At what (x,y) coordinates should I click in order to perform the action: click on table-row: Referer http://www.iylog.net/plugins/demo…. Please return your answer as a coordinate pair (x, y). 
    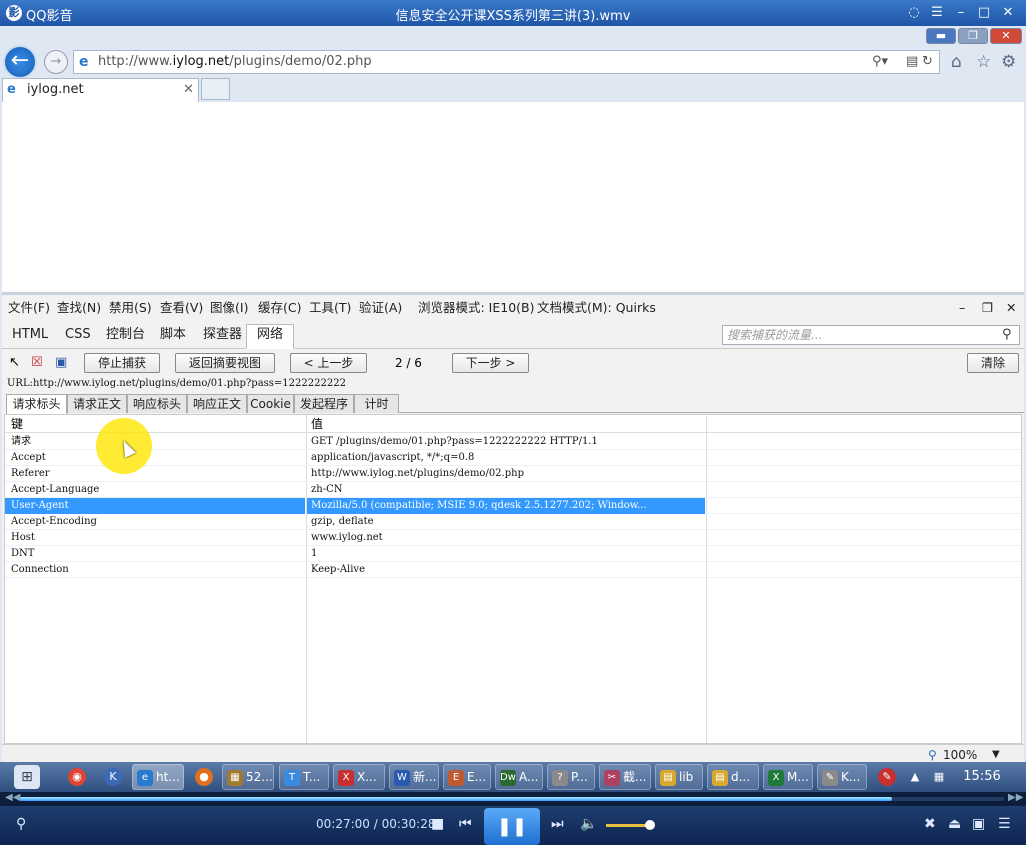
    Looking at the image, I should click on (513, 474).